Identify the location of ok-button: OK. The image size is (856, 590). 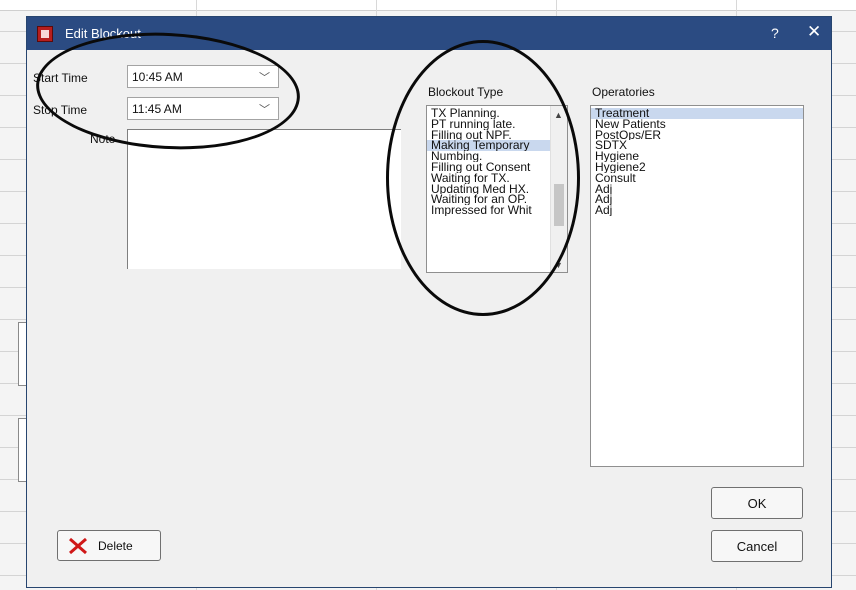
(757, 503).